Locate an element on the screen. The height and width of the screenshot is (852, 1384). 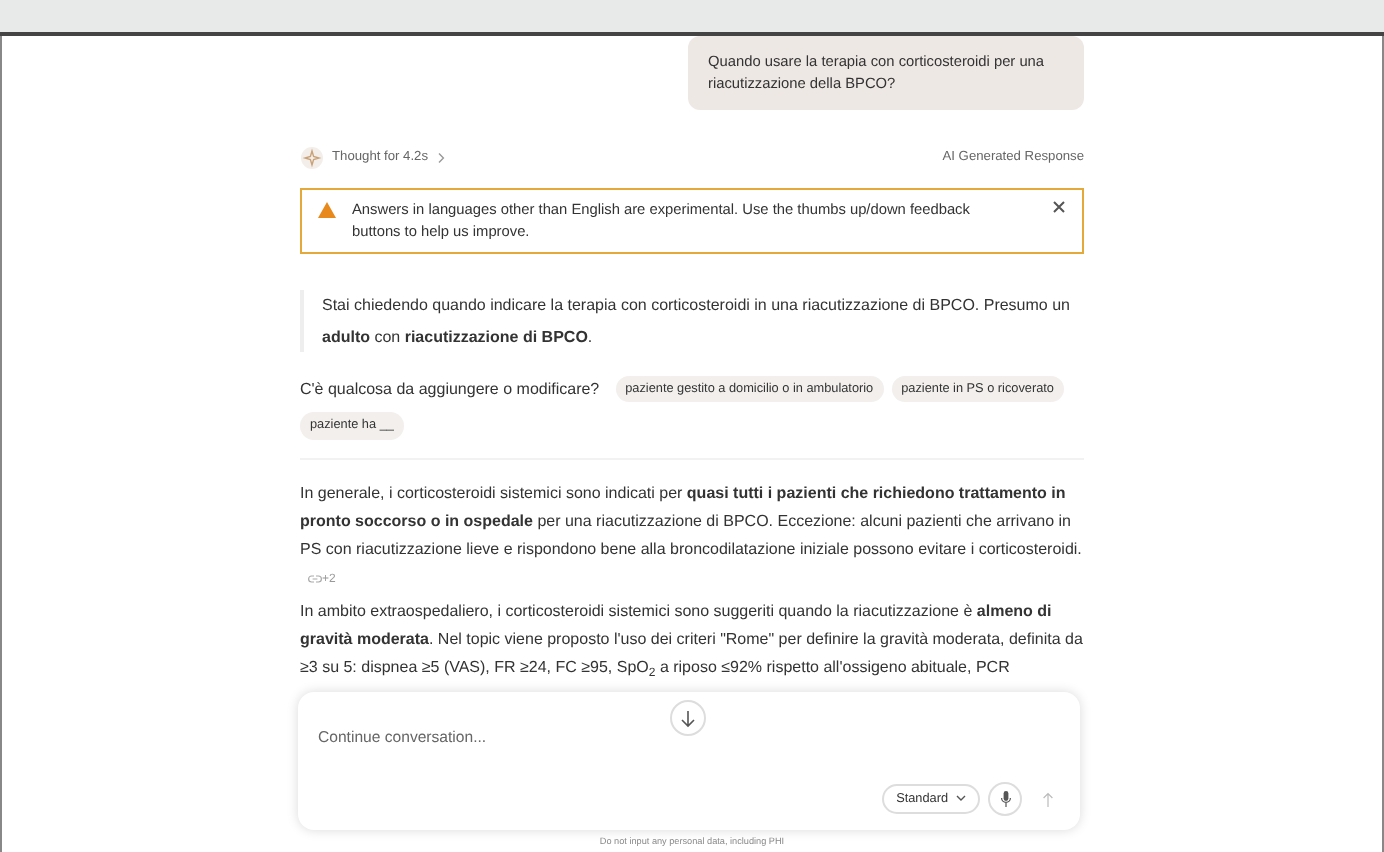
up-arrow-icon is located at coordinates (1047, 799).